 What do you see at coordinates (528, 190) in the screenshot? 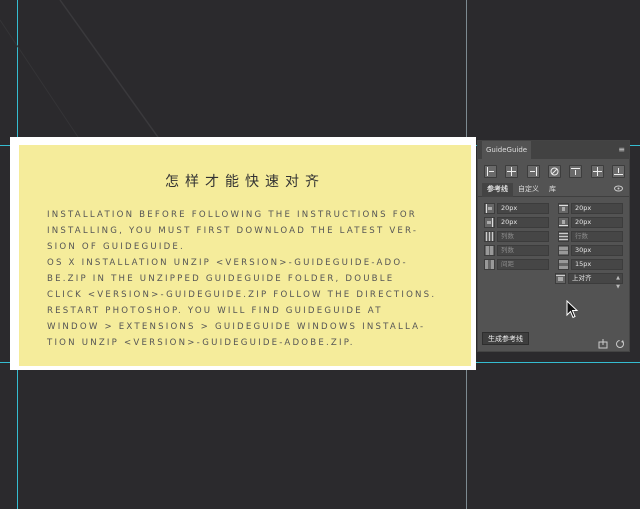
I see `tab-custom: 自定义` at bounding box center [528, 190].